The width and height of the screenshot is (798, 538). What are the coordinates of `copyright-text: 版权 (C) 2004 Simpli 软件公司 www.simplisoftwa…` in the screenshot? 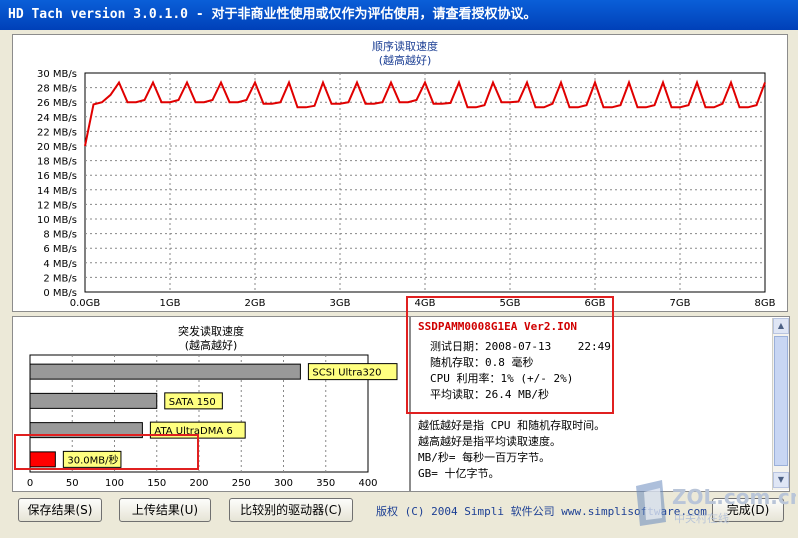 It's located at (541, 511).